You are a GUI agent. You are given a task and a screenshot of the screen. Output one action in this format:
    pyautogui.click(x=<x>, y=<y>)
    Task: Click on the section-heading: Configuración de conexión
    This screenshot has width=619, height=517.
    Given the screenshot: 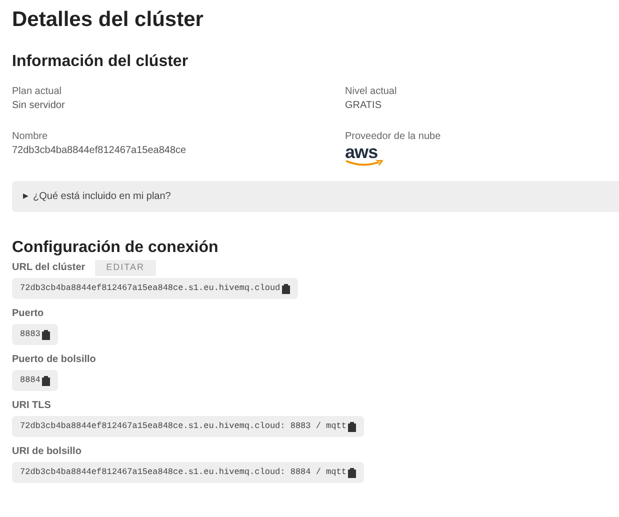 What is the action you would take?
    pyautogui.click(x=116, y=248)
    